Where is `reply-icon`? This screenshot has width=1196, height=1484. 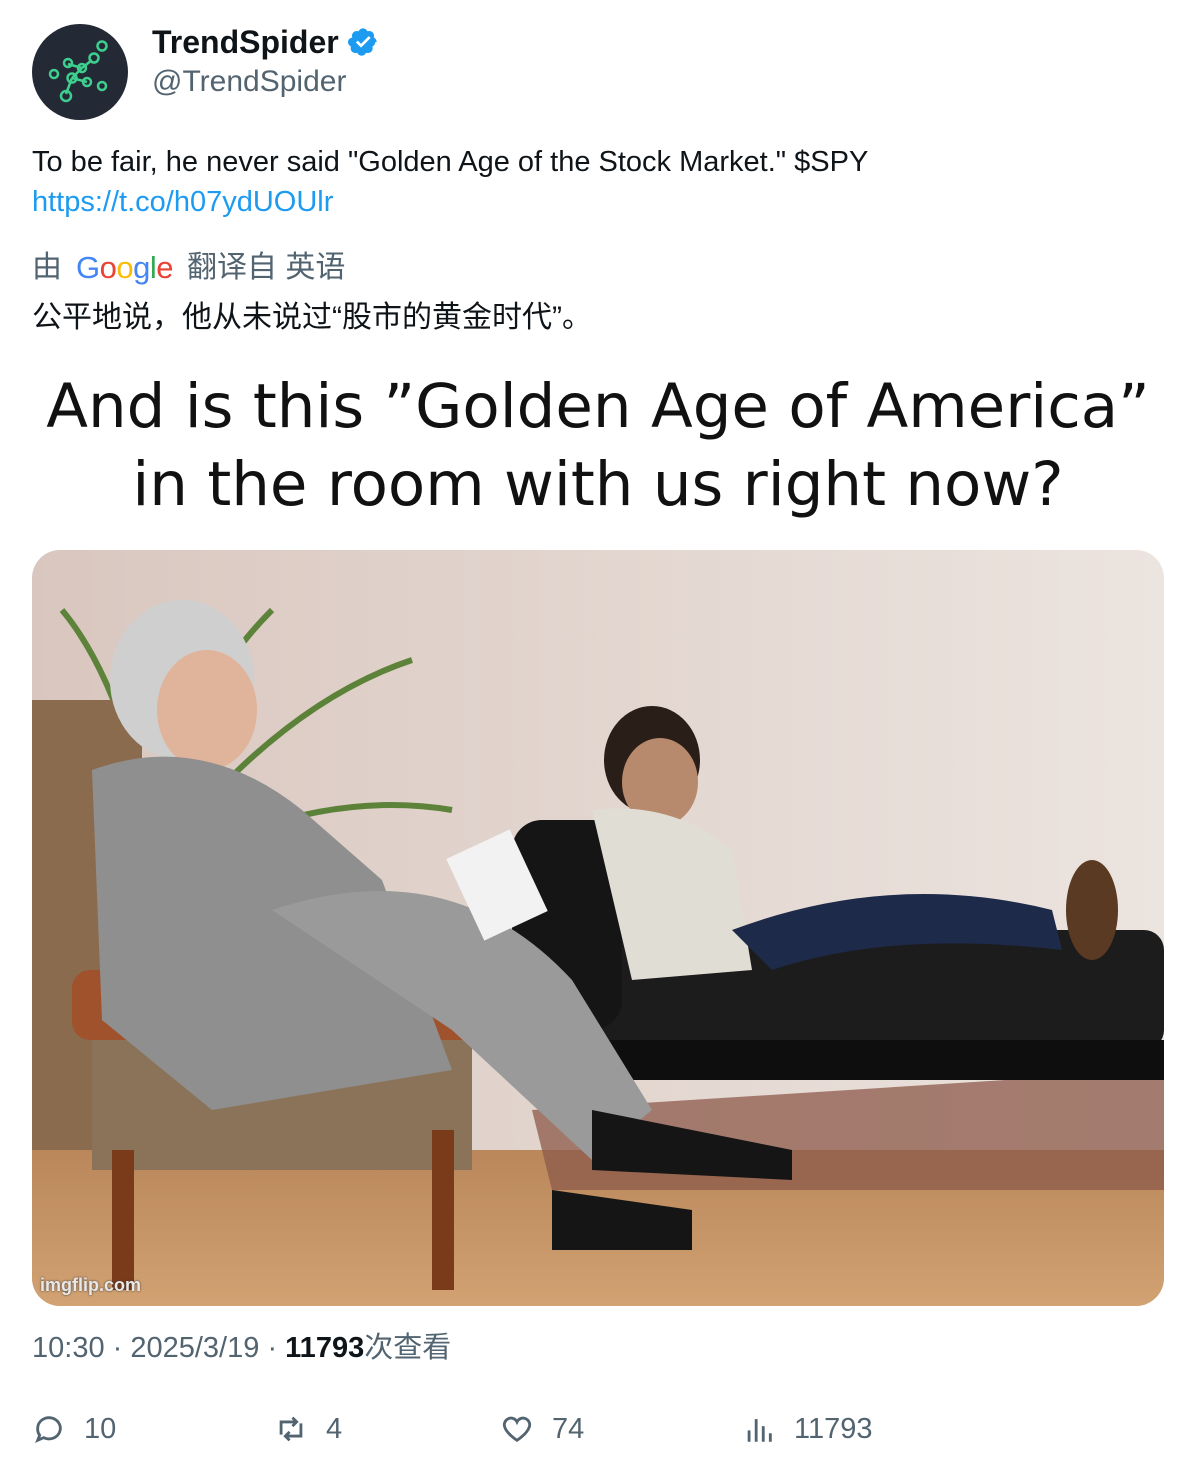 reply-icon is located at coordinates (48, 1430).